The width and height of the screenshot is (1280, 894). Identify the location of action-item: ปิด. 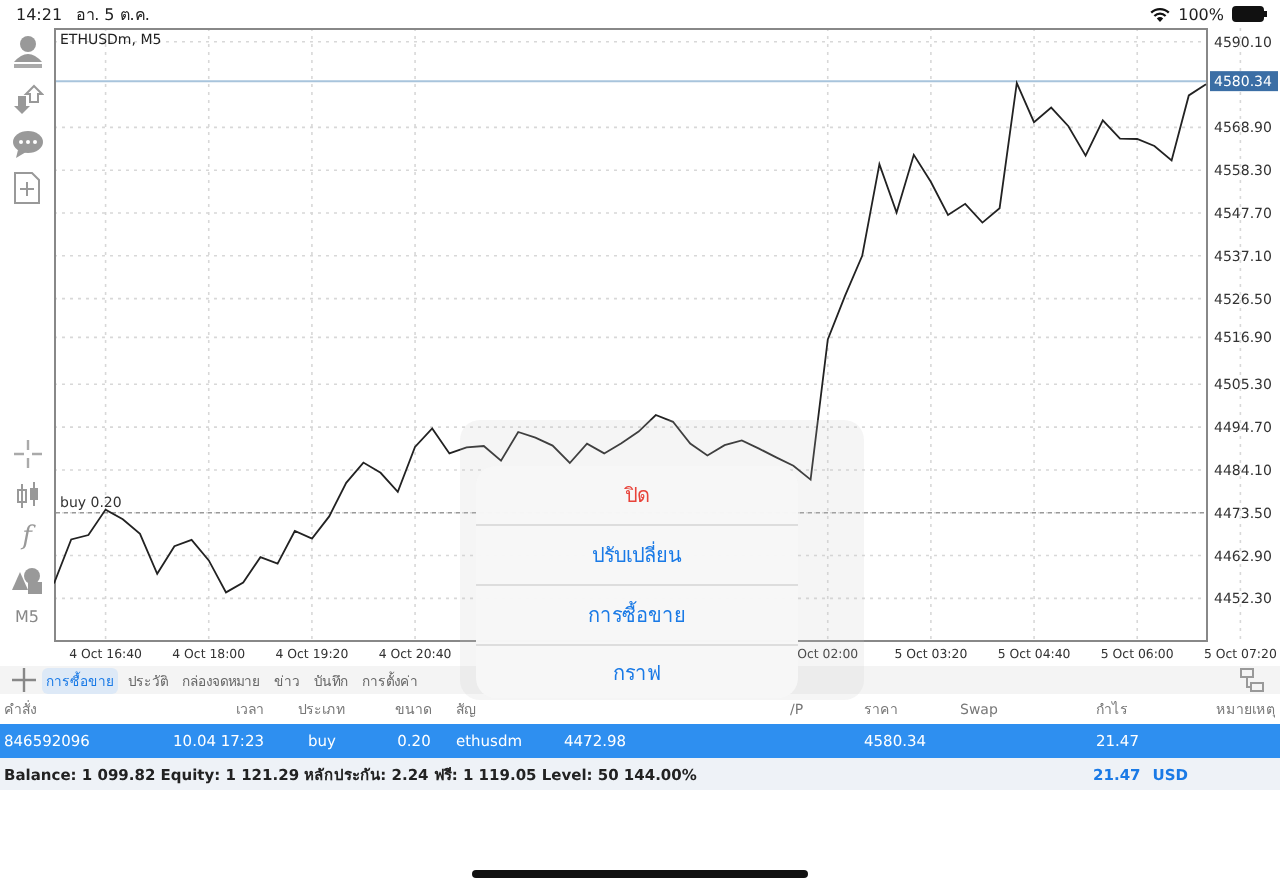
(637, 496).